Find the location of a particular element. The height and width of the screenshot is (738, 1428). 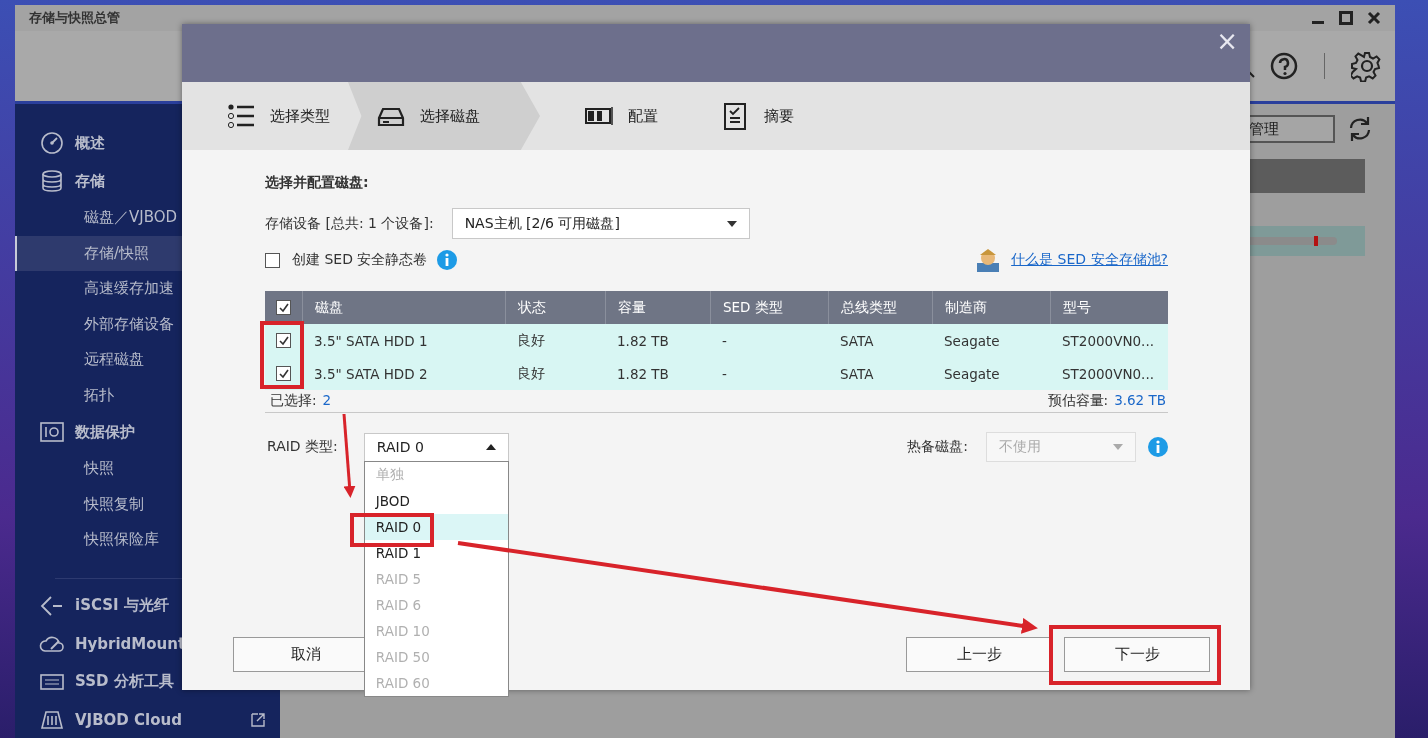

field-label: 热备磁盘: is located at coordinates (937, 447).